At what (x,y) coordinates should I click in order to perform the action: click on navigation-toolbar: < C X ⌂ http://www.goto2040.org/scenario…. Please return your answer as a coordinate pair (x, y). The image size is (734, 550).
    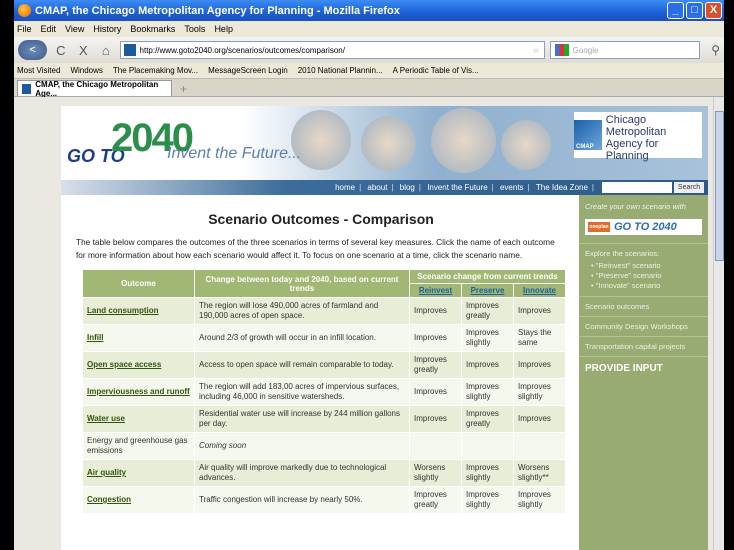
    Looking at the image, I should click on (369, 50).